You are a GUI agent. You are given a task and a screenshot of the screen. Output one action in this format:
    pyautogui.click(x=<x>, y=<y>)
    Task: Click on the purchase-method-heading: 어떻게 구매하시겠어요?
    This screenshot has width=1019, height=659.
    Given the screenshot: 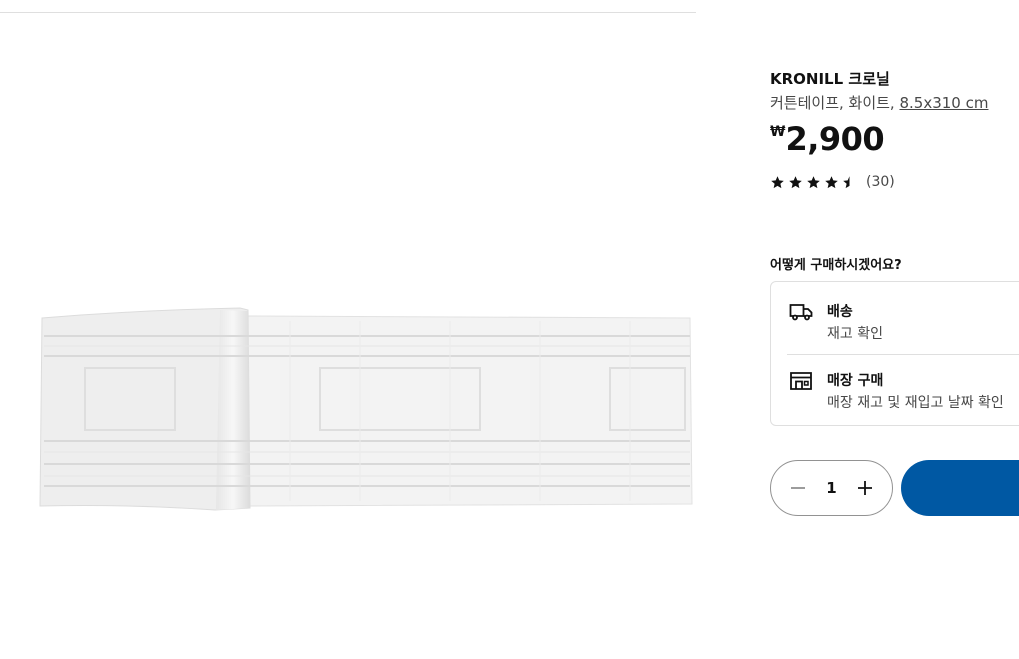 What is the action you would take?
    pyautogui.click(x=836, y=265)
    